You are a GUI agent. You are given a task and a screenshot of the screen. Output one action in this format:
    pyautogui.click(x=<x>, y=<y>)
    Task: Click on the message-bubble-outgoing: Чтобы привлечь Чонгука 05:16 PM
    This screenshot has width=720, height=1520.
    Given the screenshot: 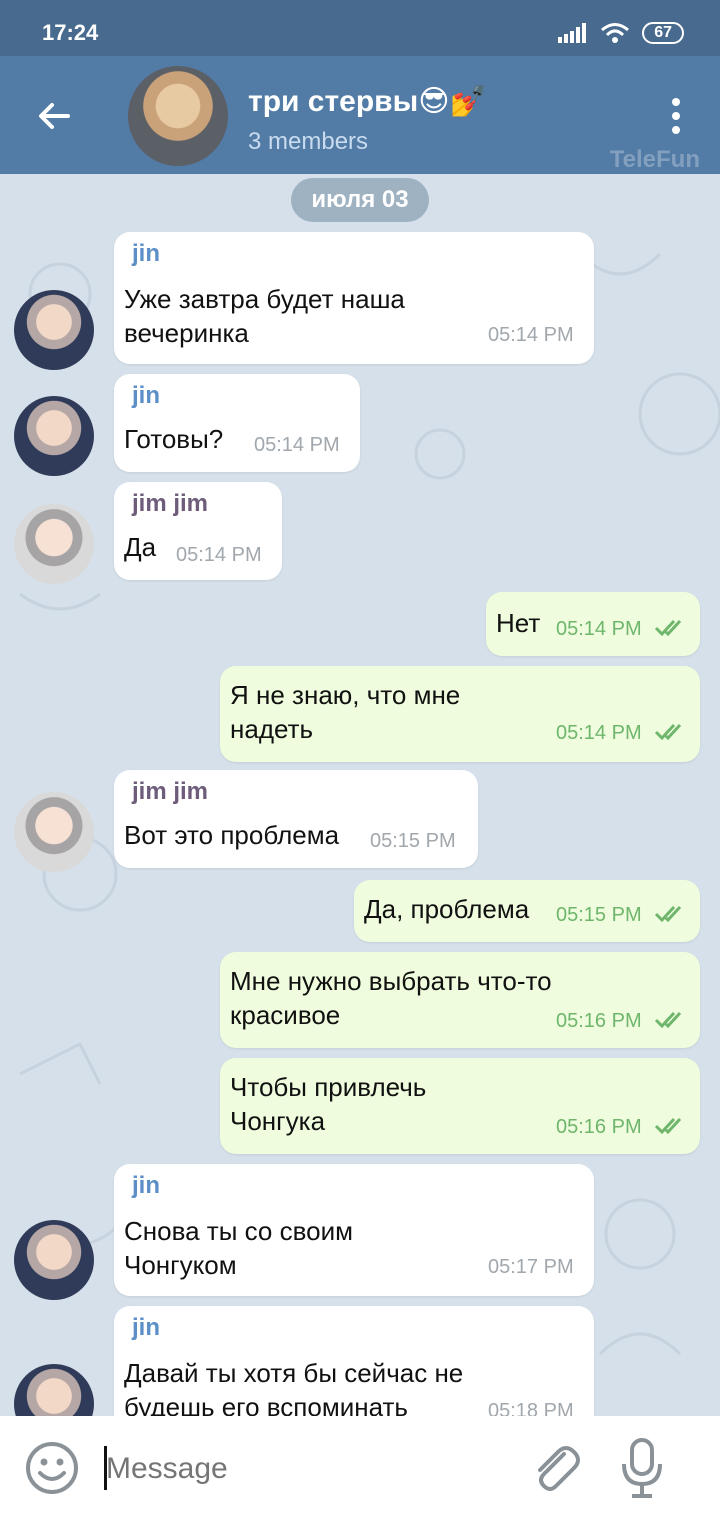 What is the action you would take?
    pyautogui.click(x=460, y=1106)
    